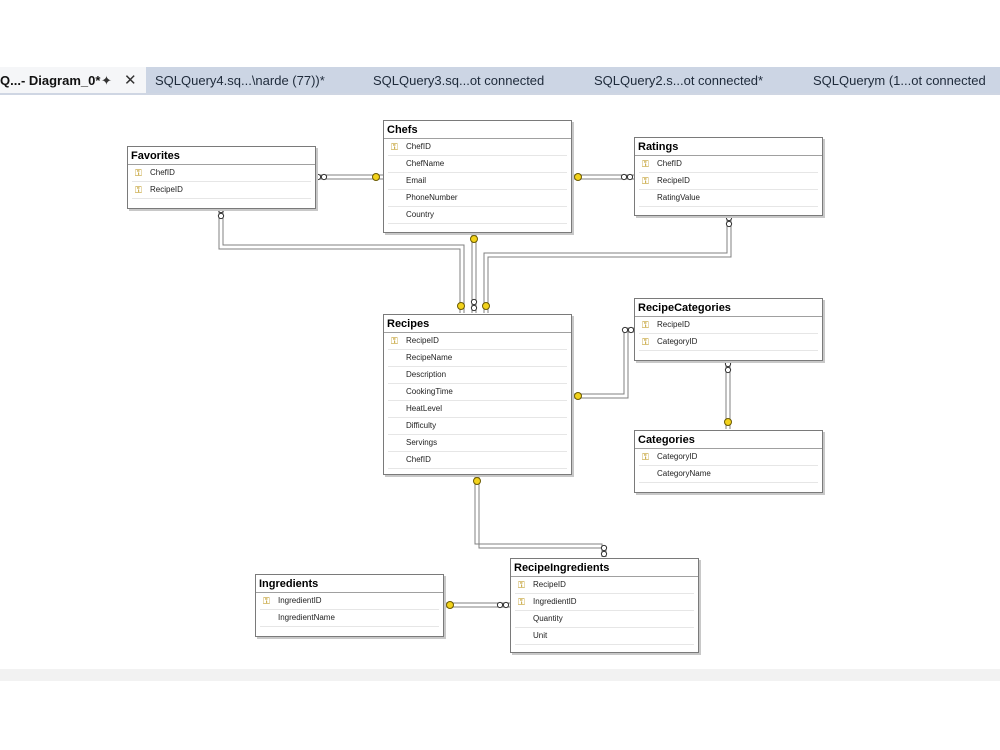 The height and width of the screenshot is (750, 1000). Describe the element at coordinates (555, 601) in the screenshot. I see `column-name: IngredientID` at that location.